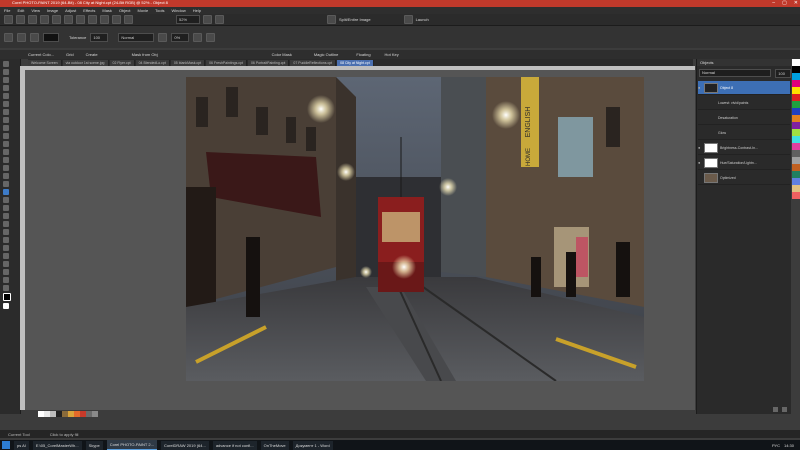 This screenshot has width=800, height=450. I want to click on rectangle-tool-icon, so click(6, 160).